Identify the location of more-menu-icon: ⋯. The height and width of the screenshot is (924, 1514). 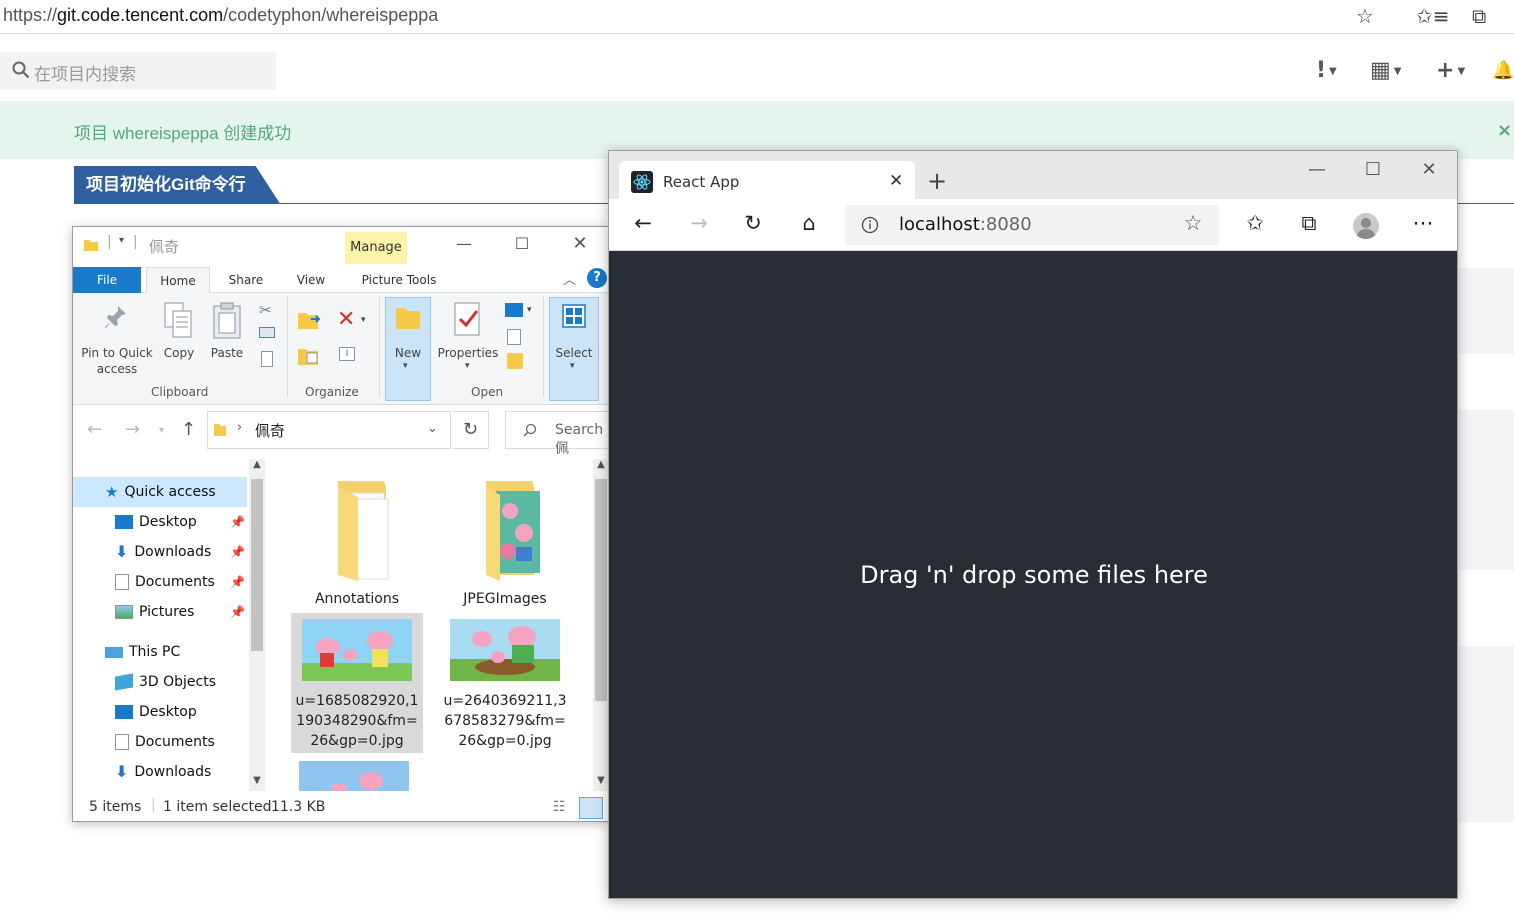
(1423, 223).